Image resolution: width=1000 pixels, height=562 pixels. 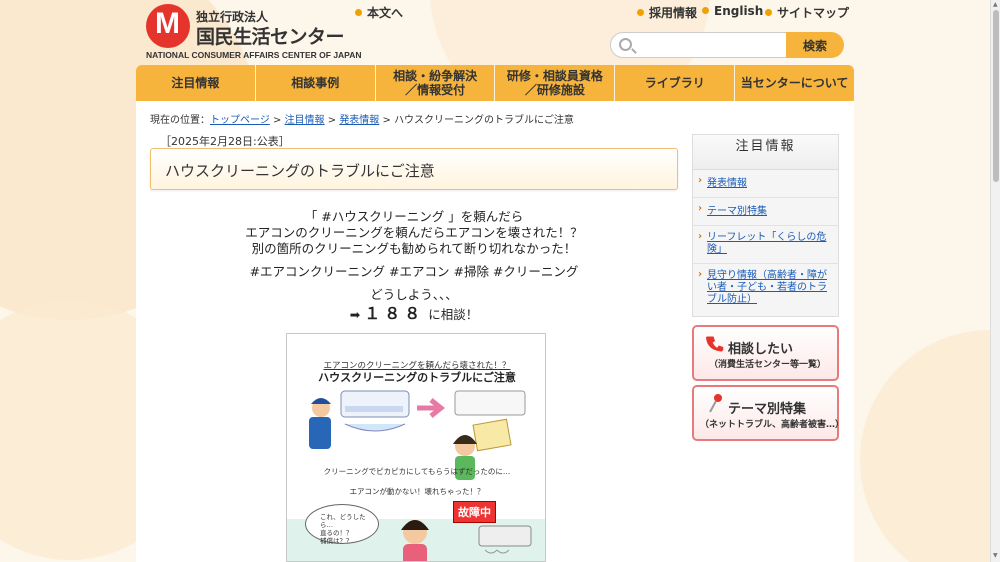 What do you see at coordinates (765, 184) in the screenshot?
I see `sidebar-link-press: 発表情報` at bounding box center [765, 184].